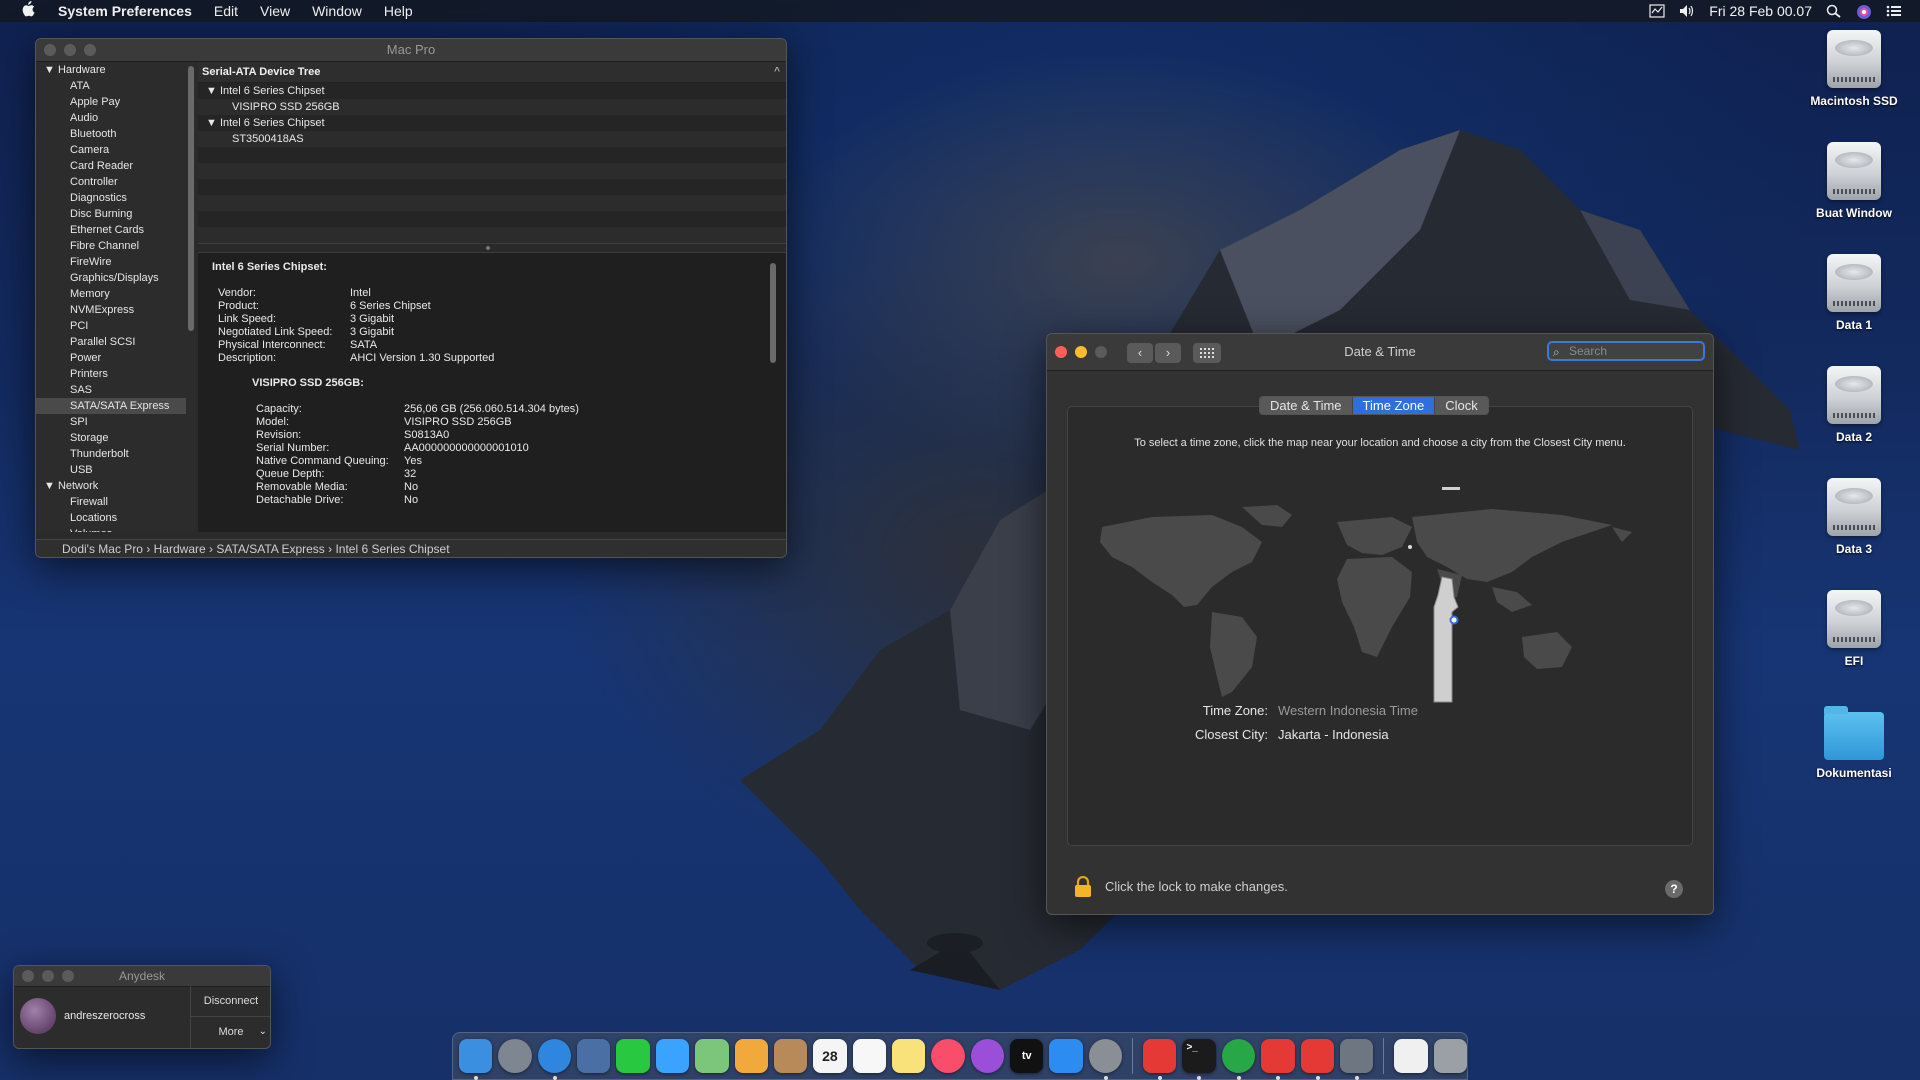  Describe the element at coordinates (111, 518) in the screenshot. I see `sidebar-item: Locations` at that location.